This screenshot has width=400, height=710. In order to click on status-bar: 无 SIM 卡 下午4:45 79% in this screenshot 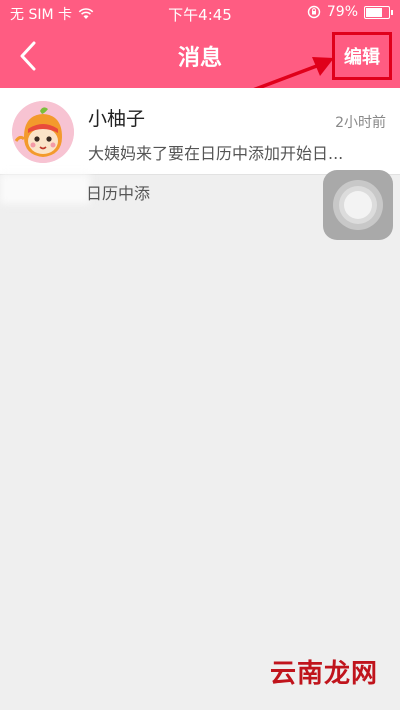, I will do `click(200, 13)`.